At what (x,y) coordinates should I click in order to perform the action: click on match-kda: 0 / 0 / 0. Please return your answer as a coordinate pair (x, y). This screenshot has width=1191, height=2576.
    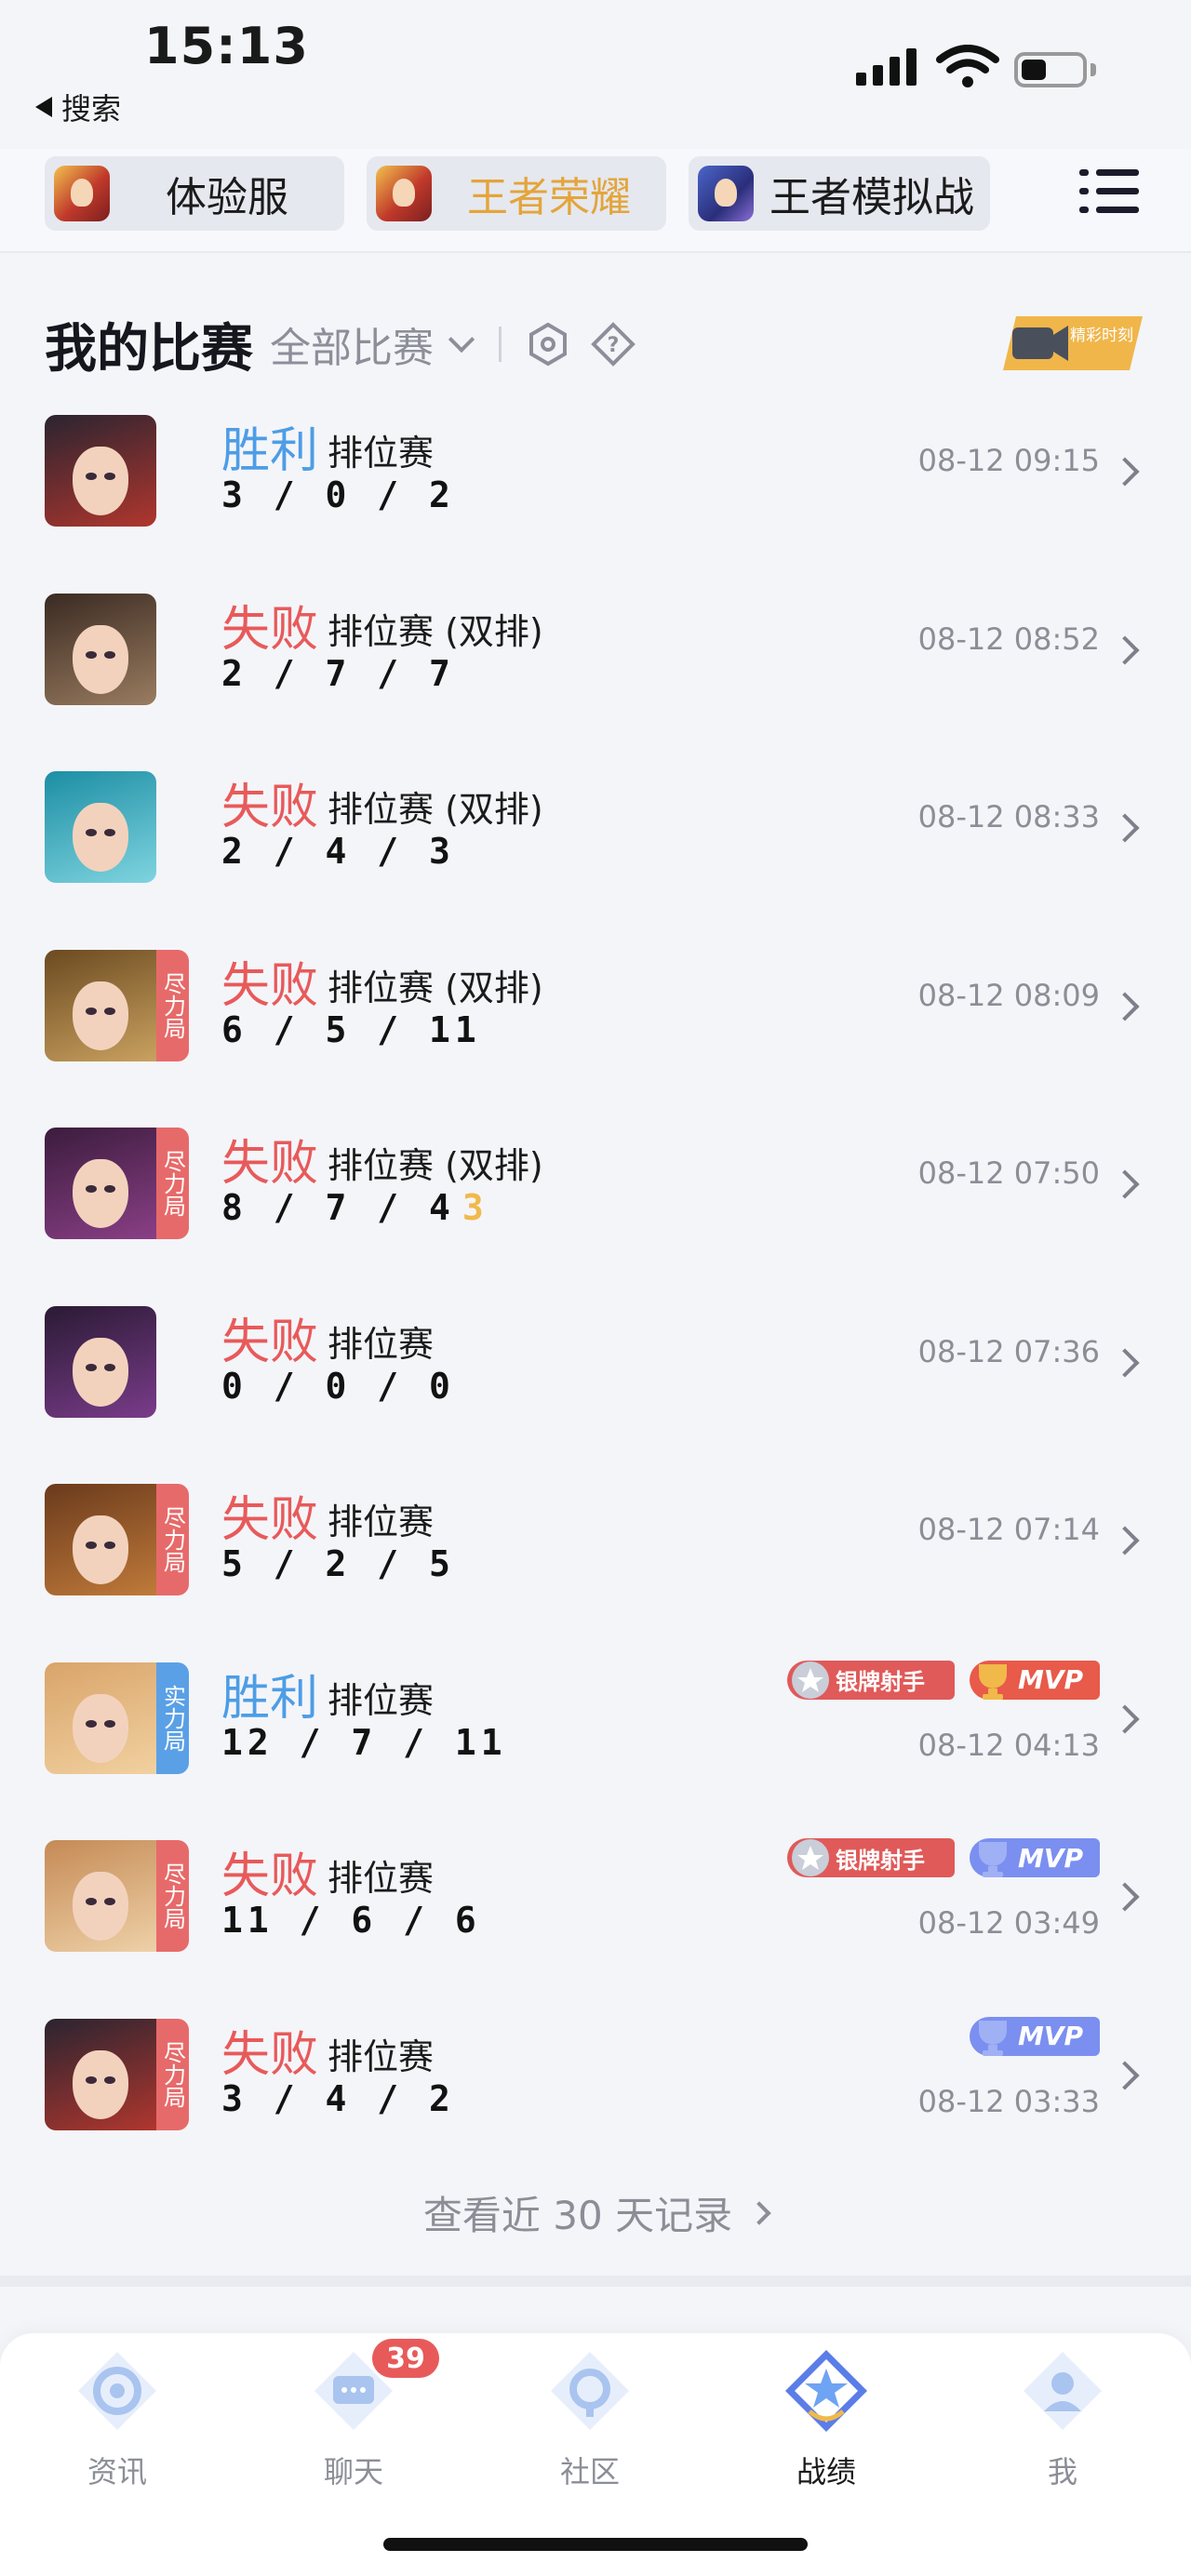
    Looking at the image, I should click on (338, 1386).